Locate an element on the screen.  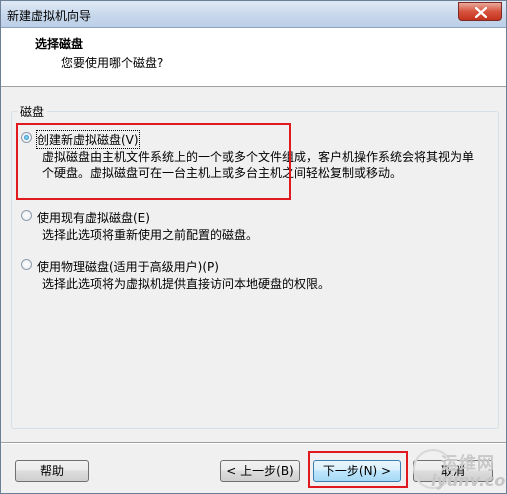
use-existing-disk-label: 使用现有虚拟磁盘(E) is located at coordinates (93, 217).